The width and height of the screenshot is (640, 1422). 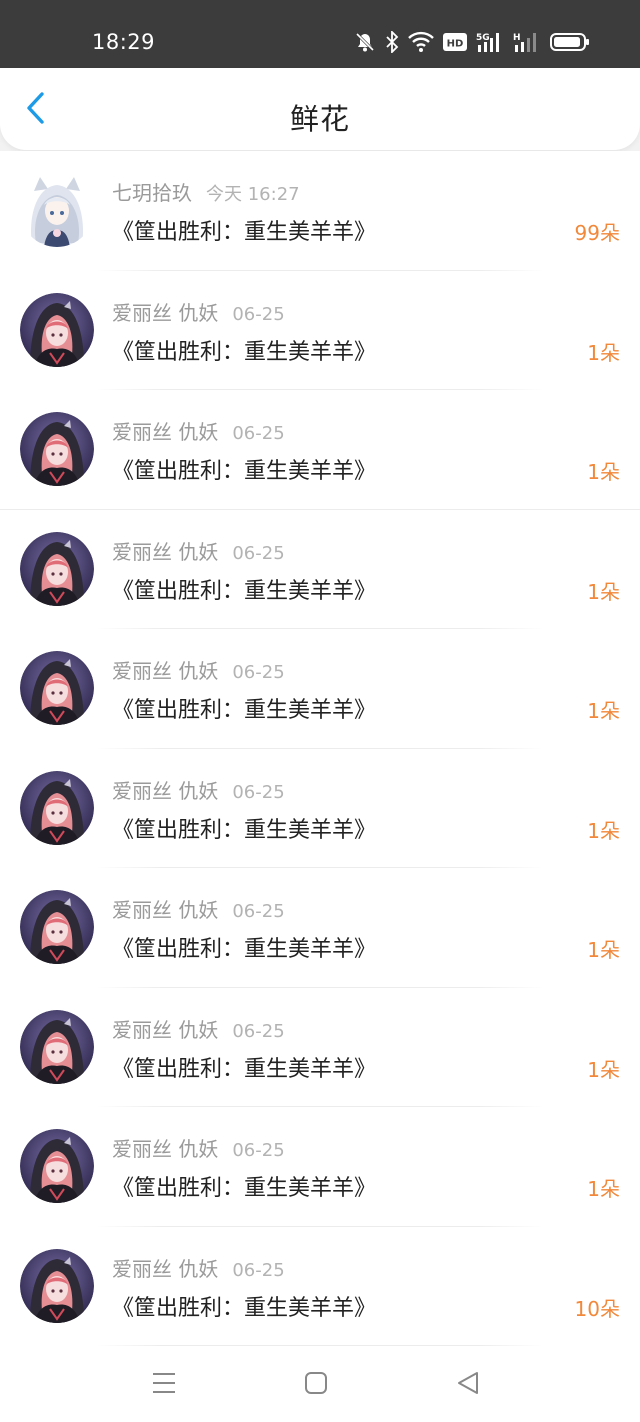 I want to click on battery-icon, so click(x=570, y=42).